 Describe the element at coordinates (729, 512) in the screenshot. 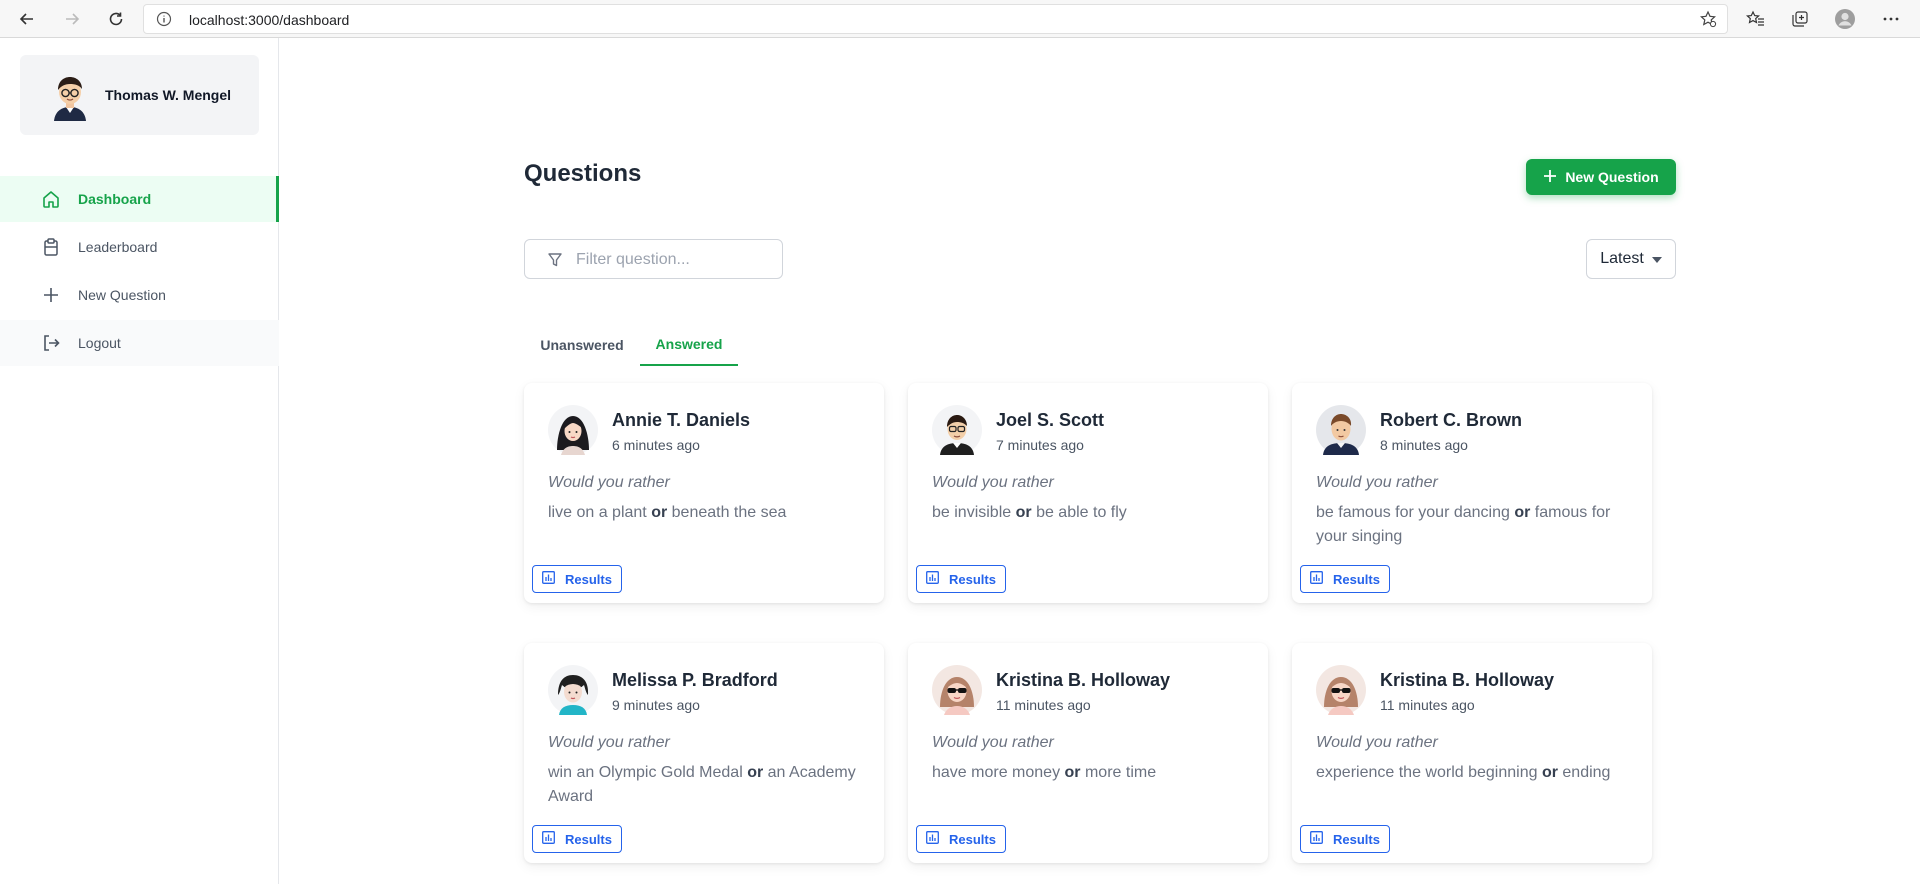

I see `option-two: beneath the sea` at that location.